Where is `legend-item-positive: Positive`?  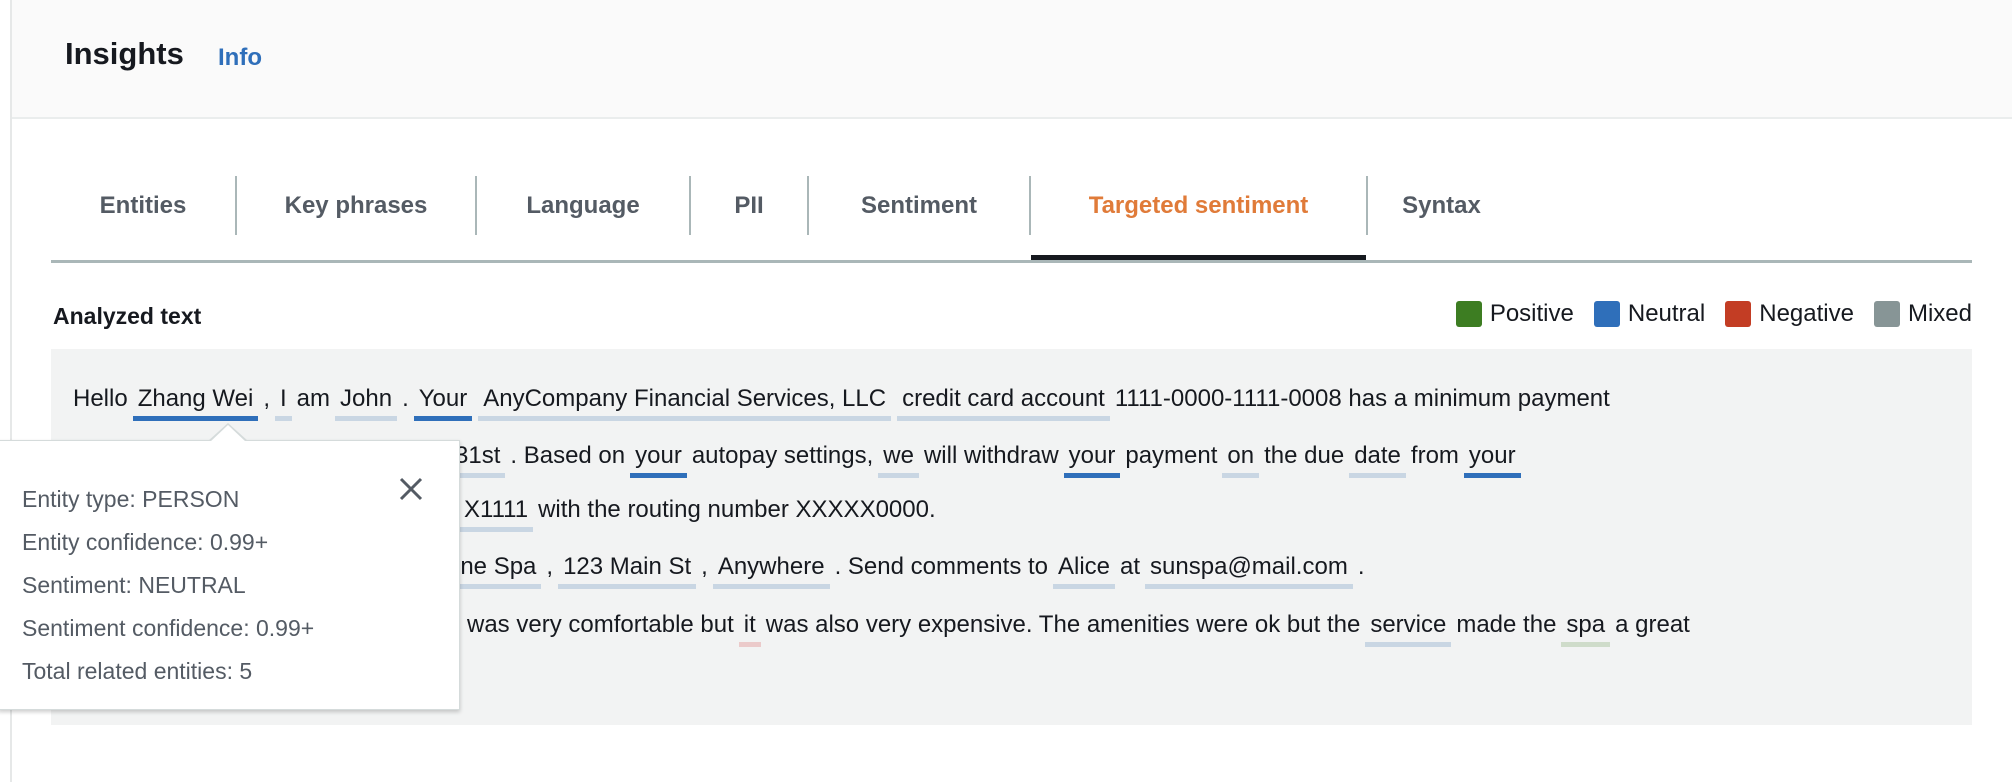
legend-item-positive: Positive is located at coordinates (1514, 314).